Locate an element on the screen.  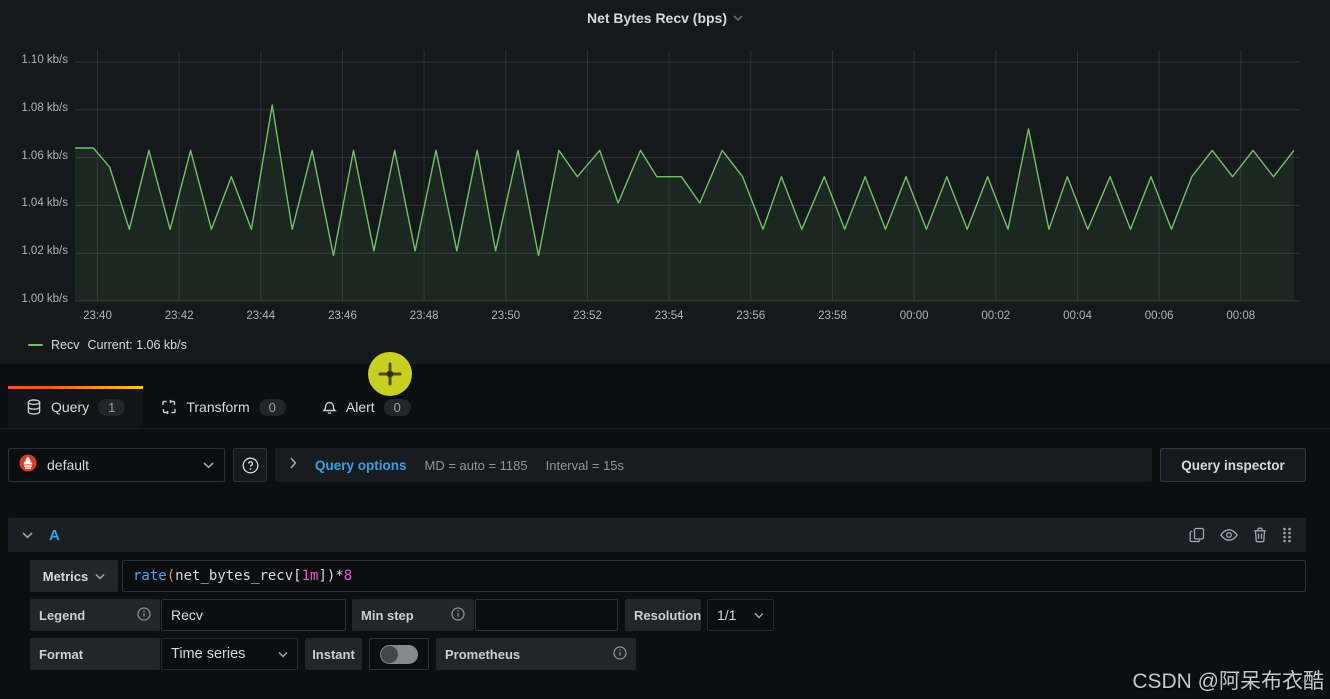
tab-query-count-badge: 1 is located at coordinates (112, 407).